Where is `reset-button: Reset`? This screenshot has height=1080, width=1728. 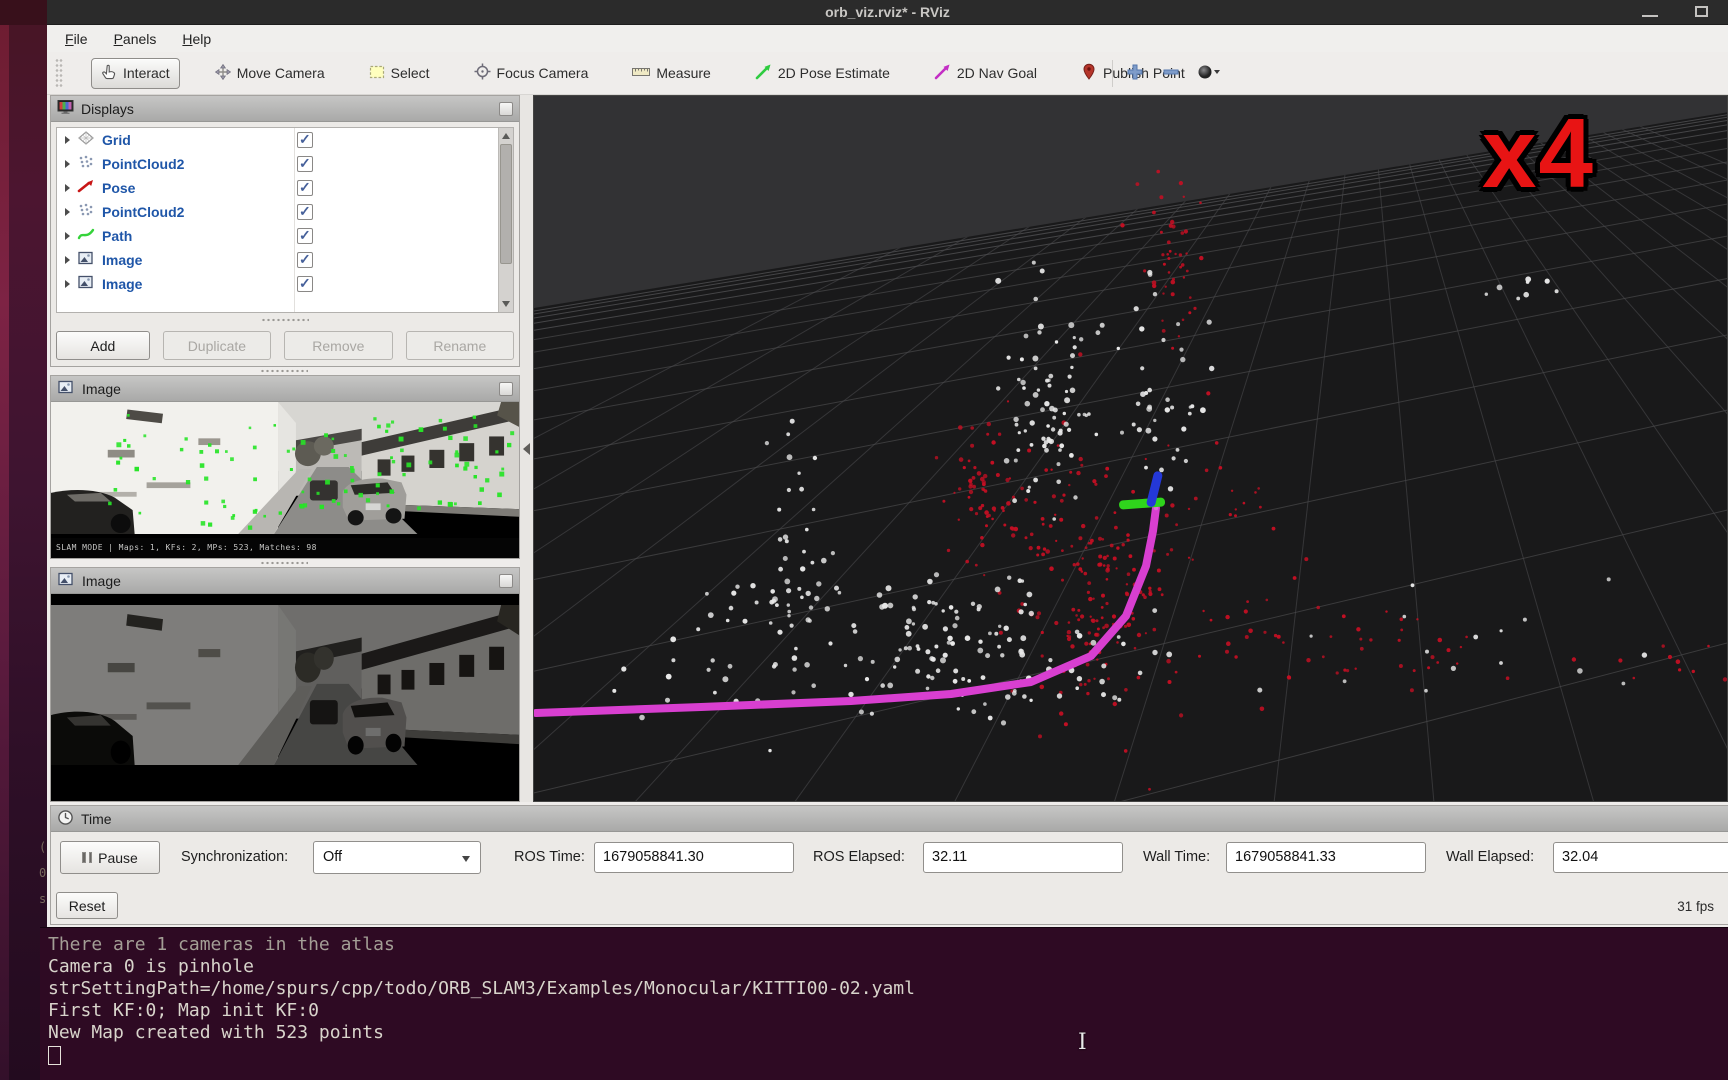
reset-button: Reset is located at coordinates (87, 905).